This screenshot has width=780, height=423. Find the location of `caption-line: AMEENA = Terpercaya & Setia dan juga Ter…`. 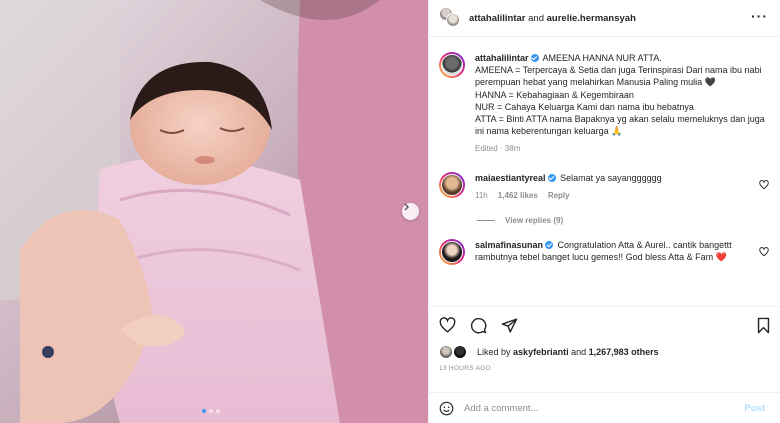

caption-line: AMEENA = Terpercaya & Setia dan juga Ter… is located at coordinates (618, 76).